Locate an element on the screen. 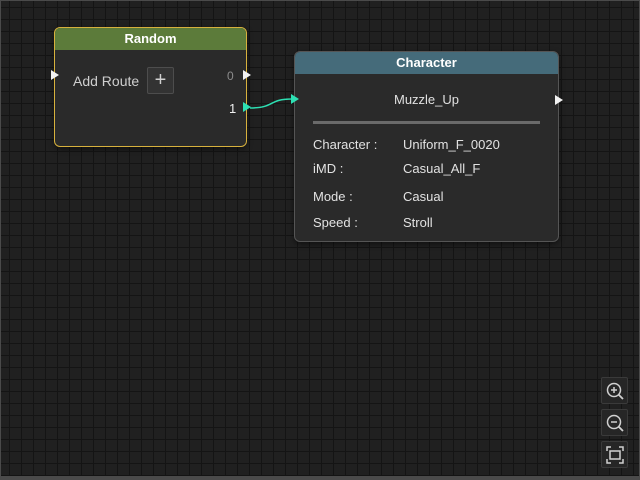 The height and width of the screenshot is (480, 640). property-row-speed: Speed : Stroll is located at coordinates (373, 222).